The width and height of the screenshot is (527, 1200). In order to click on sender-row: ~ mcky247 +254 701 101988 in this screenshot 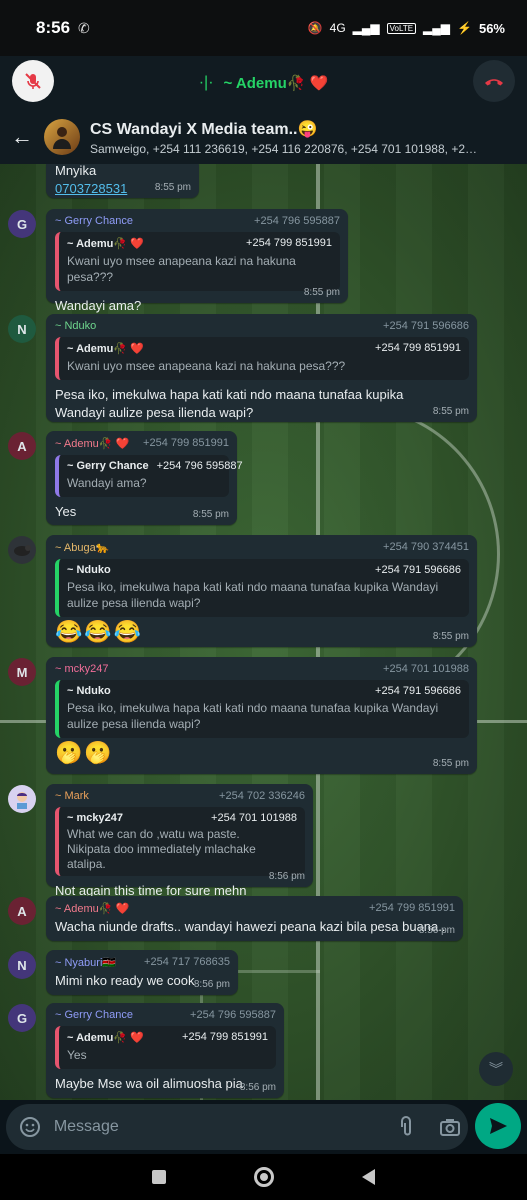, I will do `click(262, 669)`.